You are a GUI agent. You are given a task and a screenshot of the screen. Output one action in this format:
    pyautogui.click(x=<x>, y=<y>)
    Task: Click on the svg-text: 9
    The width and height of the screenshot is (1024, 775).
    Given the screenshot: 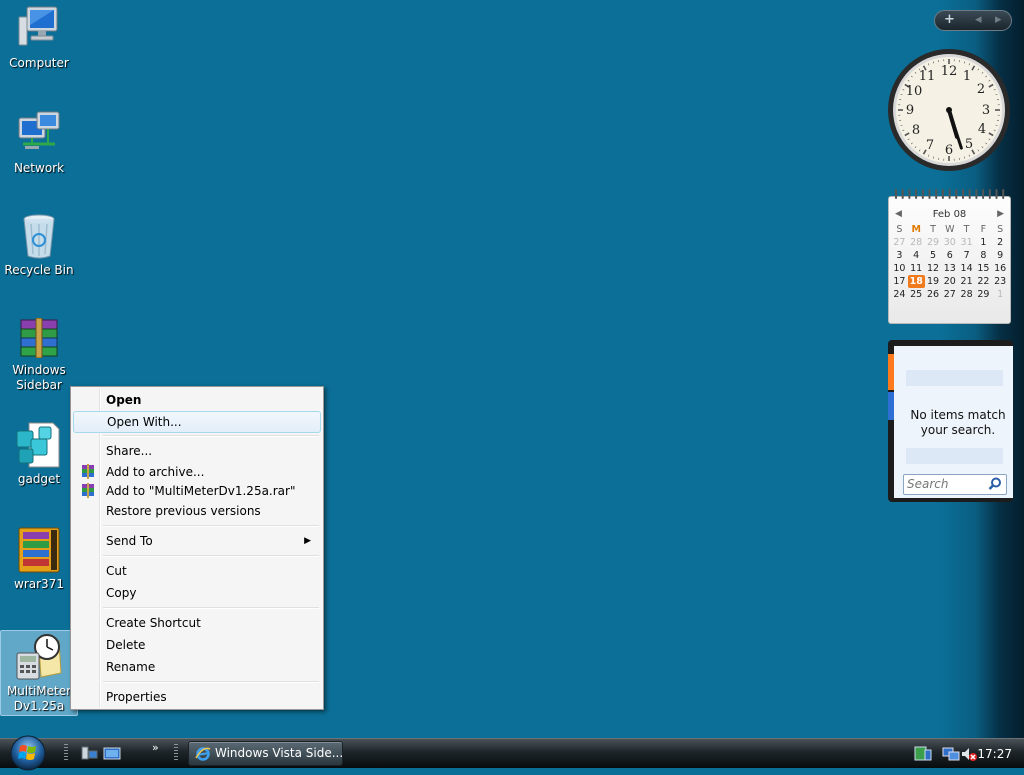 What is the action you would take?
    pyautogui.click(x=910, y=110)
    